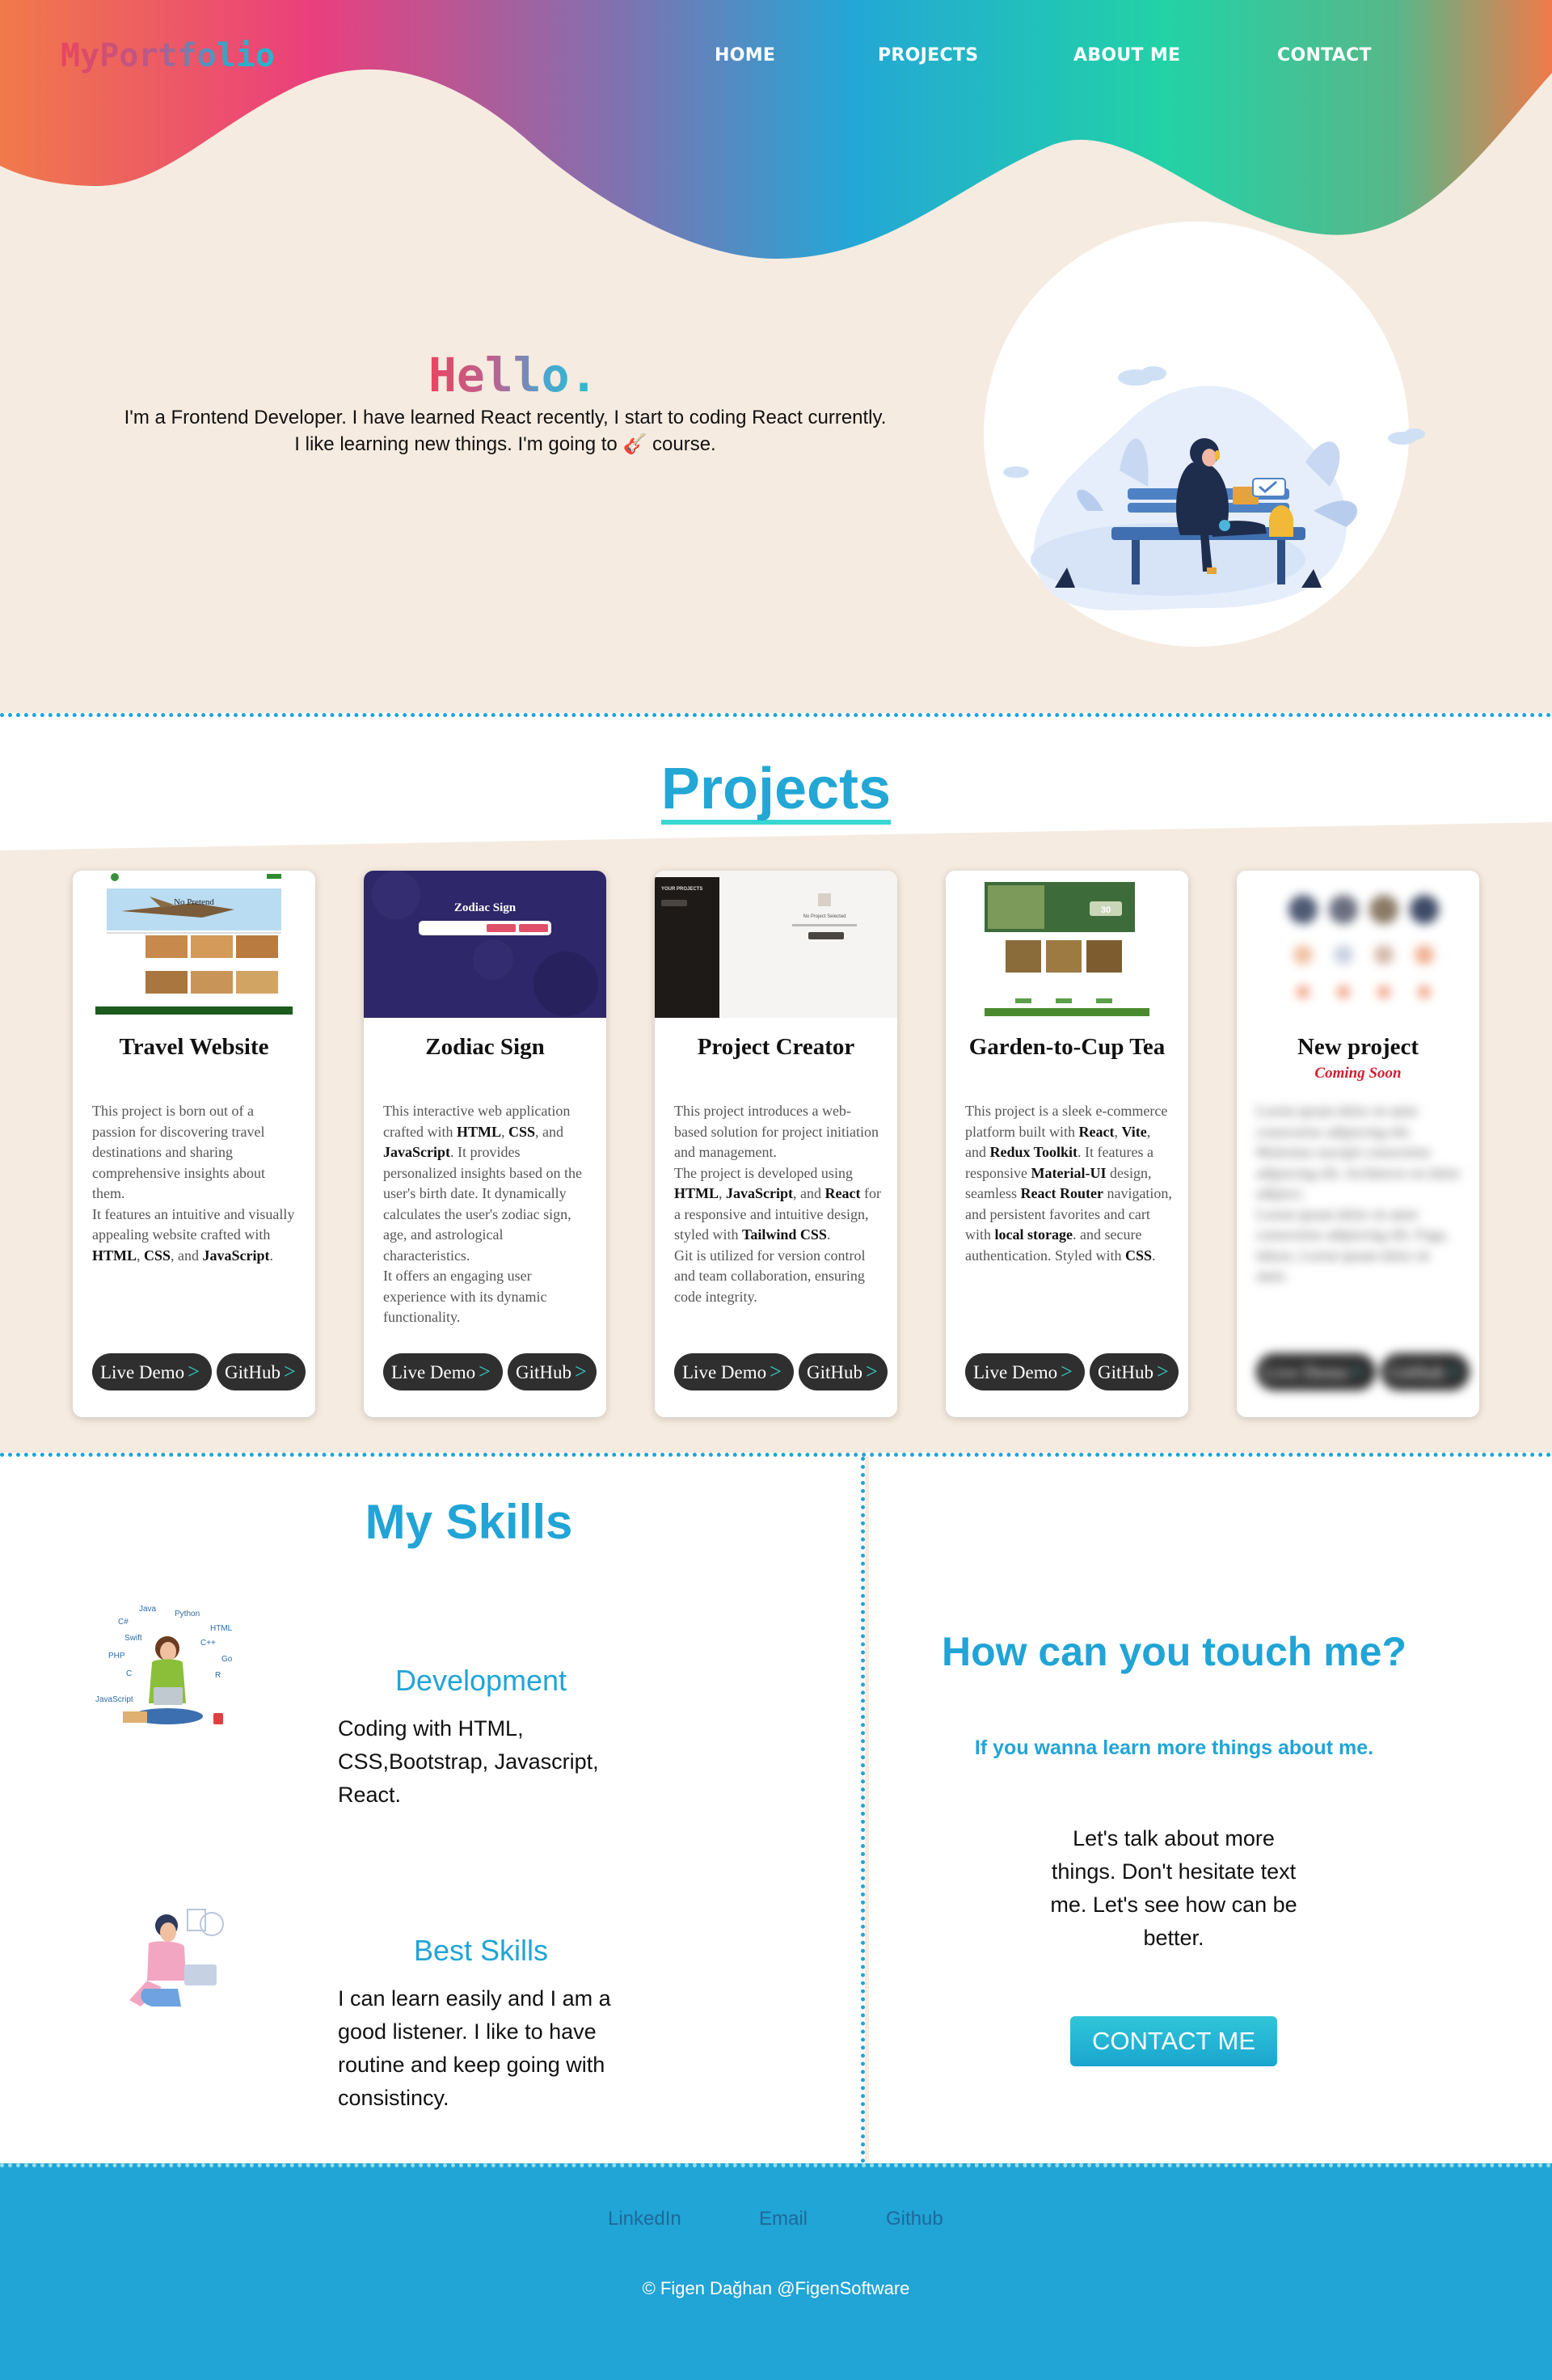 This screenshot has height=2380, width=1552. What do you see at coordinates (456, 444) in the screenshot?
I see `intro-line-2-start: I like learning new things. I'm going to` at bounding box center [456, 444].